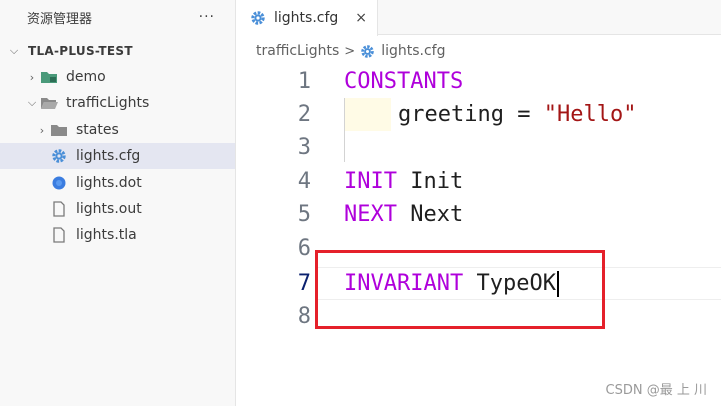 This screenshot has width=721, height=406. What do you see at coordinates (304, 81) in the screenshot?
I see `line-number: 1` at bounding box center [304, 81].